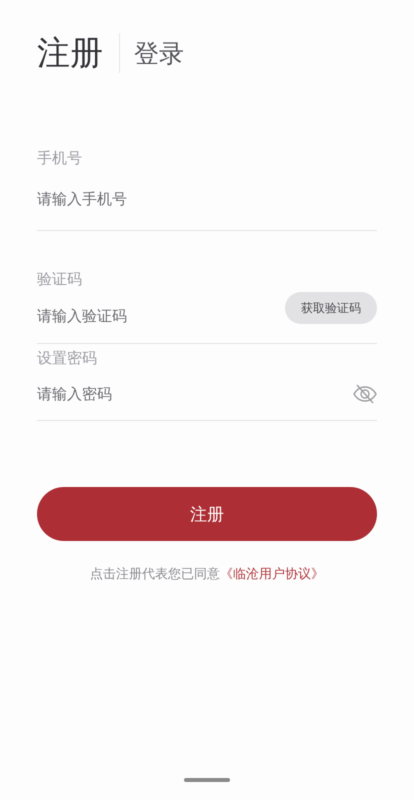 This screenshot has height=800, width=414. What do you see at coordinates (67, 358) in the screenshot?
I see `field-label: 设置密码` at bounding box center [67, 358].